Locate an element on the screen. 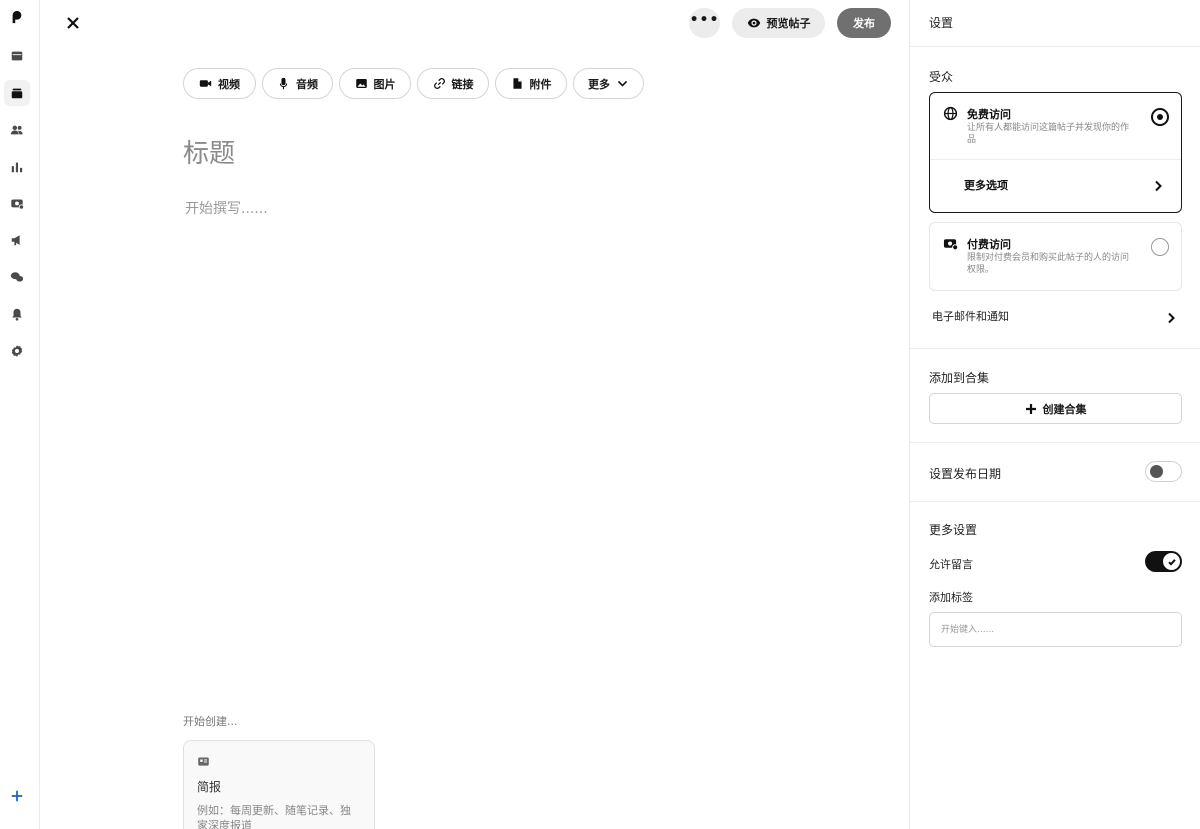 The height and width of the screenshot is (829, 1200). audio-button: 音频 is located at coordinates (297, 83).